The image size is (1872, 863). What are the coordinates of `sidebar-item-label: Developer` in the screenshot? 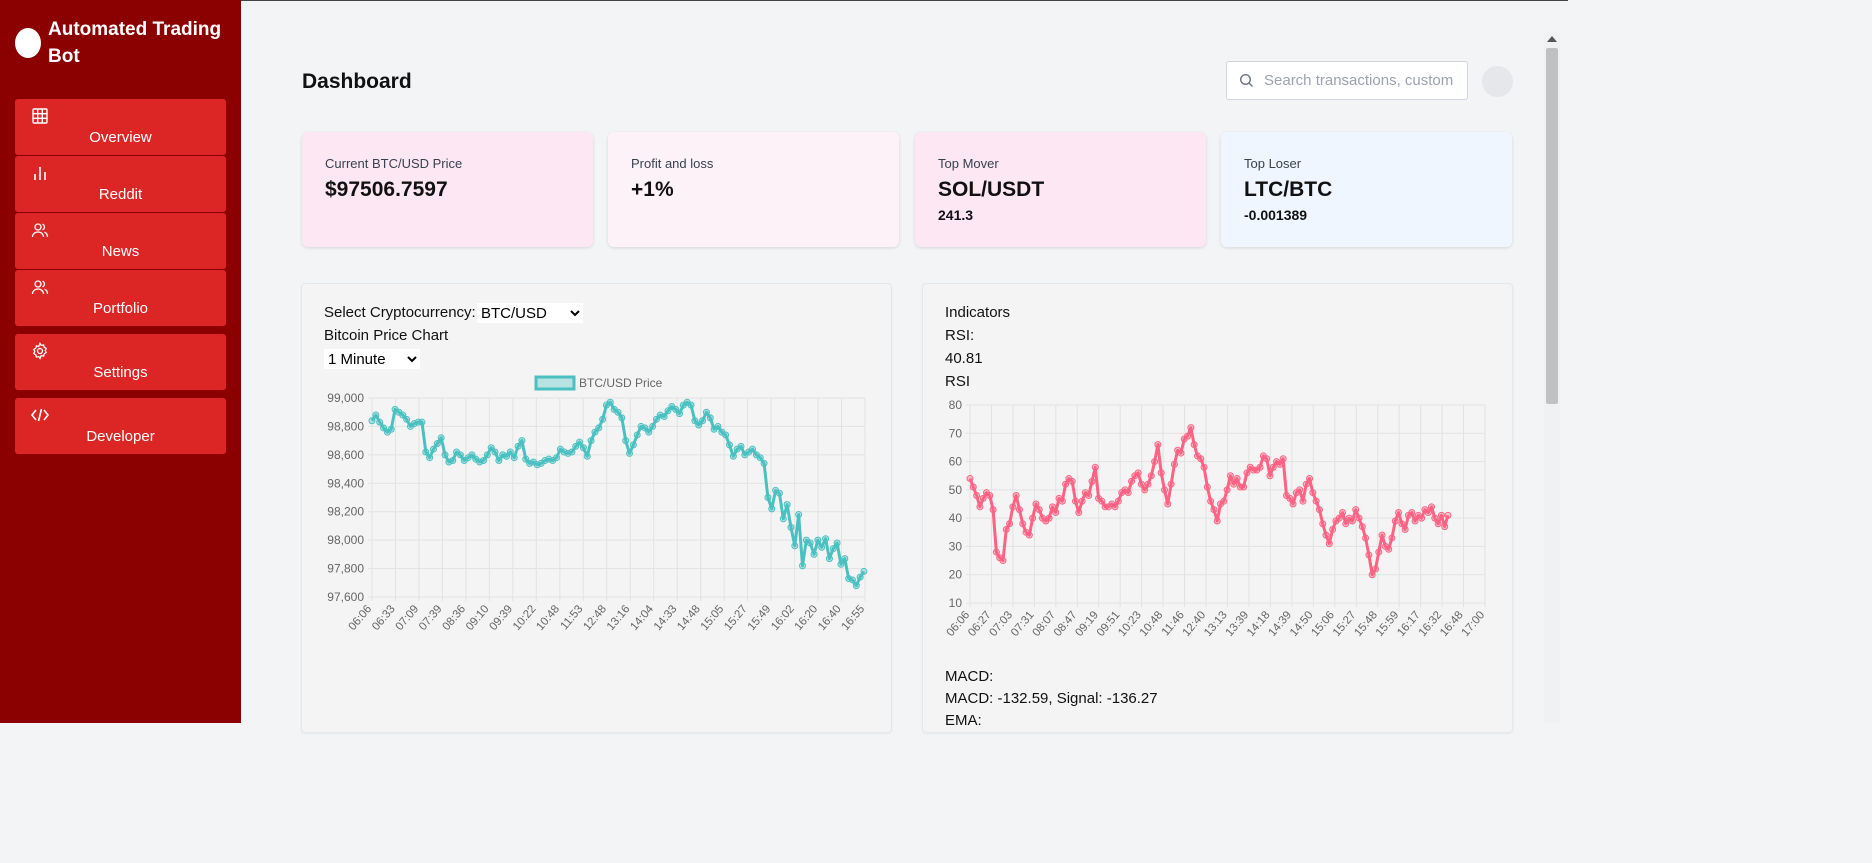 It's located at (120, 436).